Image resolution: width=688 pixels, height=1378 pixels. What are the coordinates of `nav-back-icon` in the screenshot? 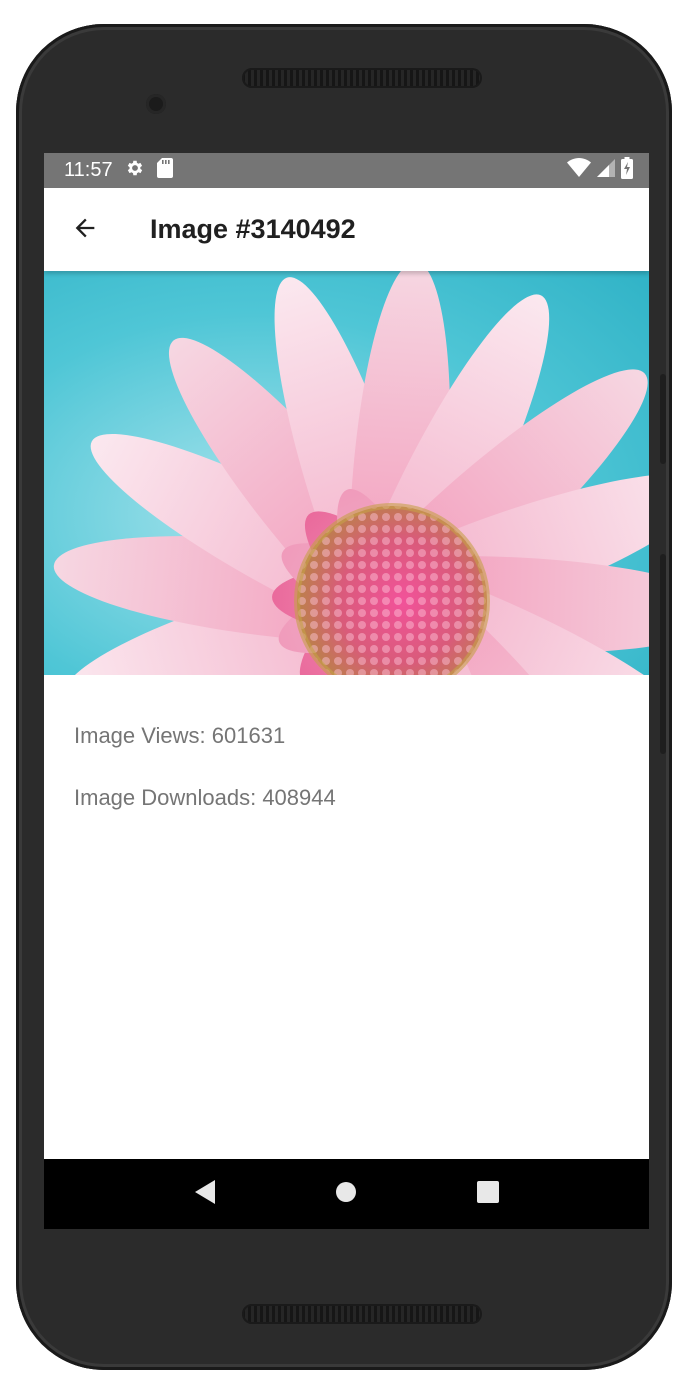 It's located at (205, 1194).